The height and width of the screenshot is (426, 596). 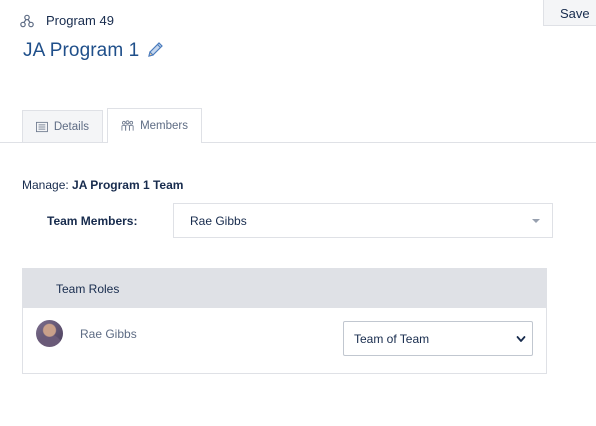 I want to click on tab-bar: Details Members, so click(x=112, y=125).